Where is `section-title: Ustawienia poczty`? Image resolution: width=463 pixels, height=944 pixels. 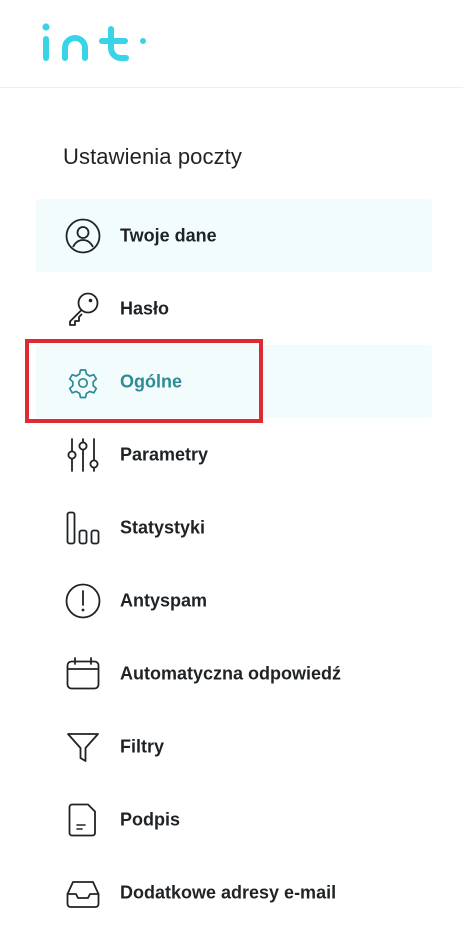
section-title: Ustawienia poczty is located at coordinates (152, 156).